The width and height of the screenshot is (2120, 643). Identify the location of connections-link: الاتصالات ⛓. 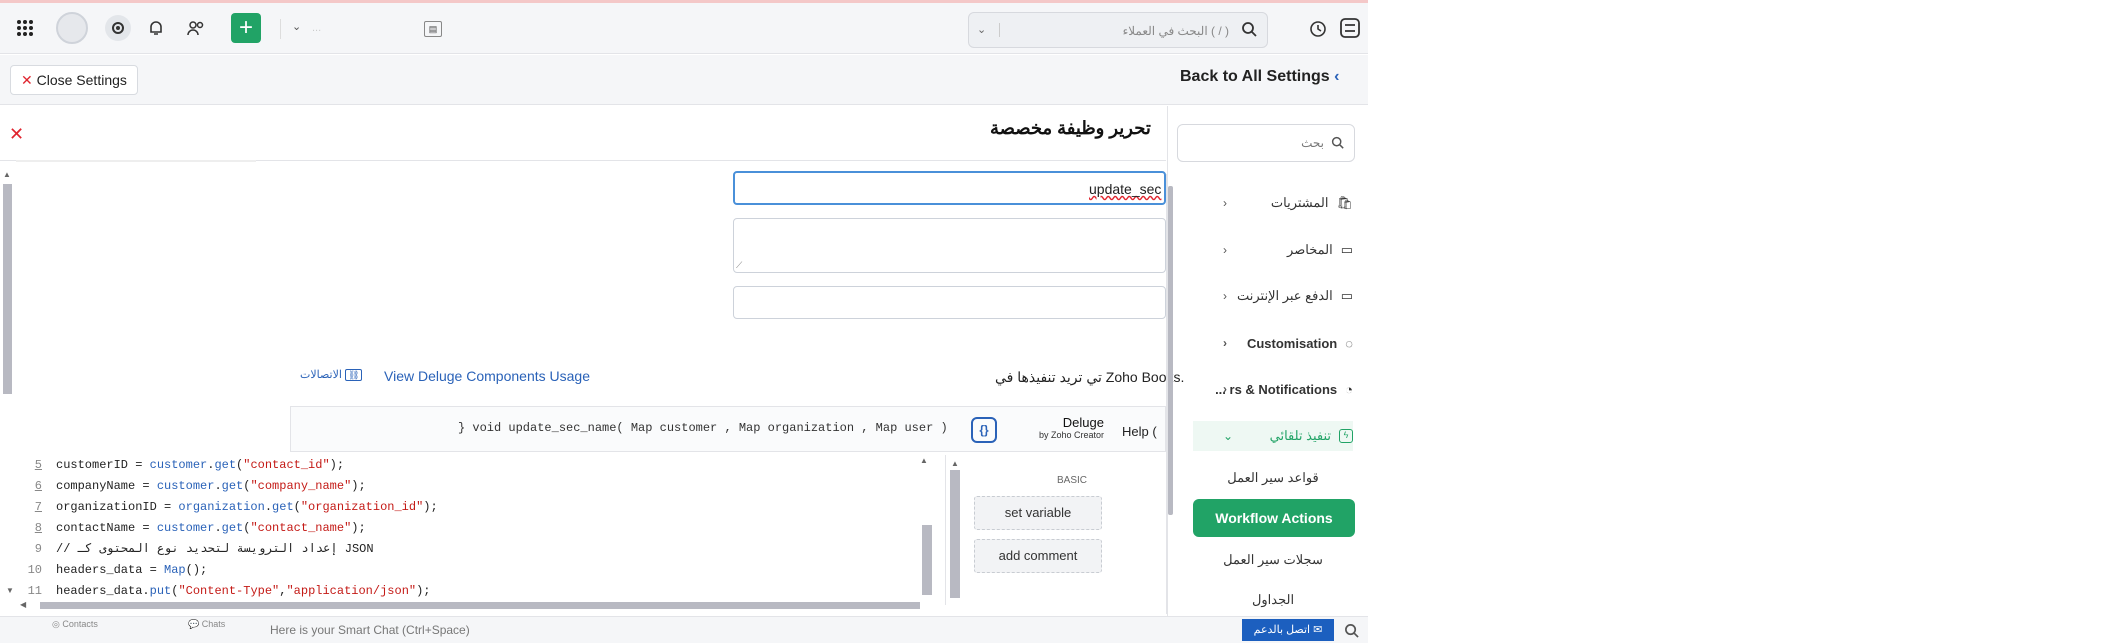
(331, 374).